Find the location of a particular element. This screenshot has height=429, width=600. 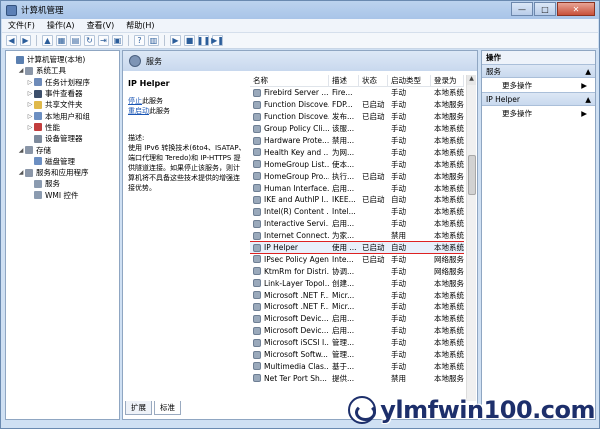

table-row: IPsec Policy Agent Inte... 已启动 手动 网络服务 is located at coordinates (357, 259).